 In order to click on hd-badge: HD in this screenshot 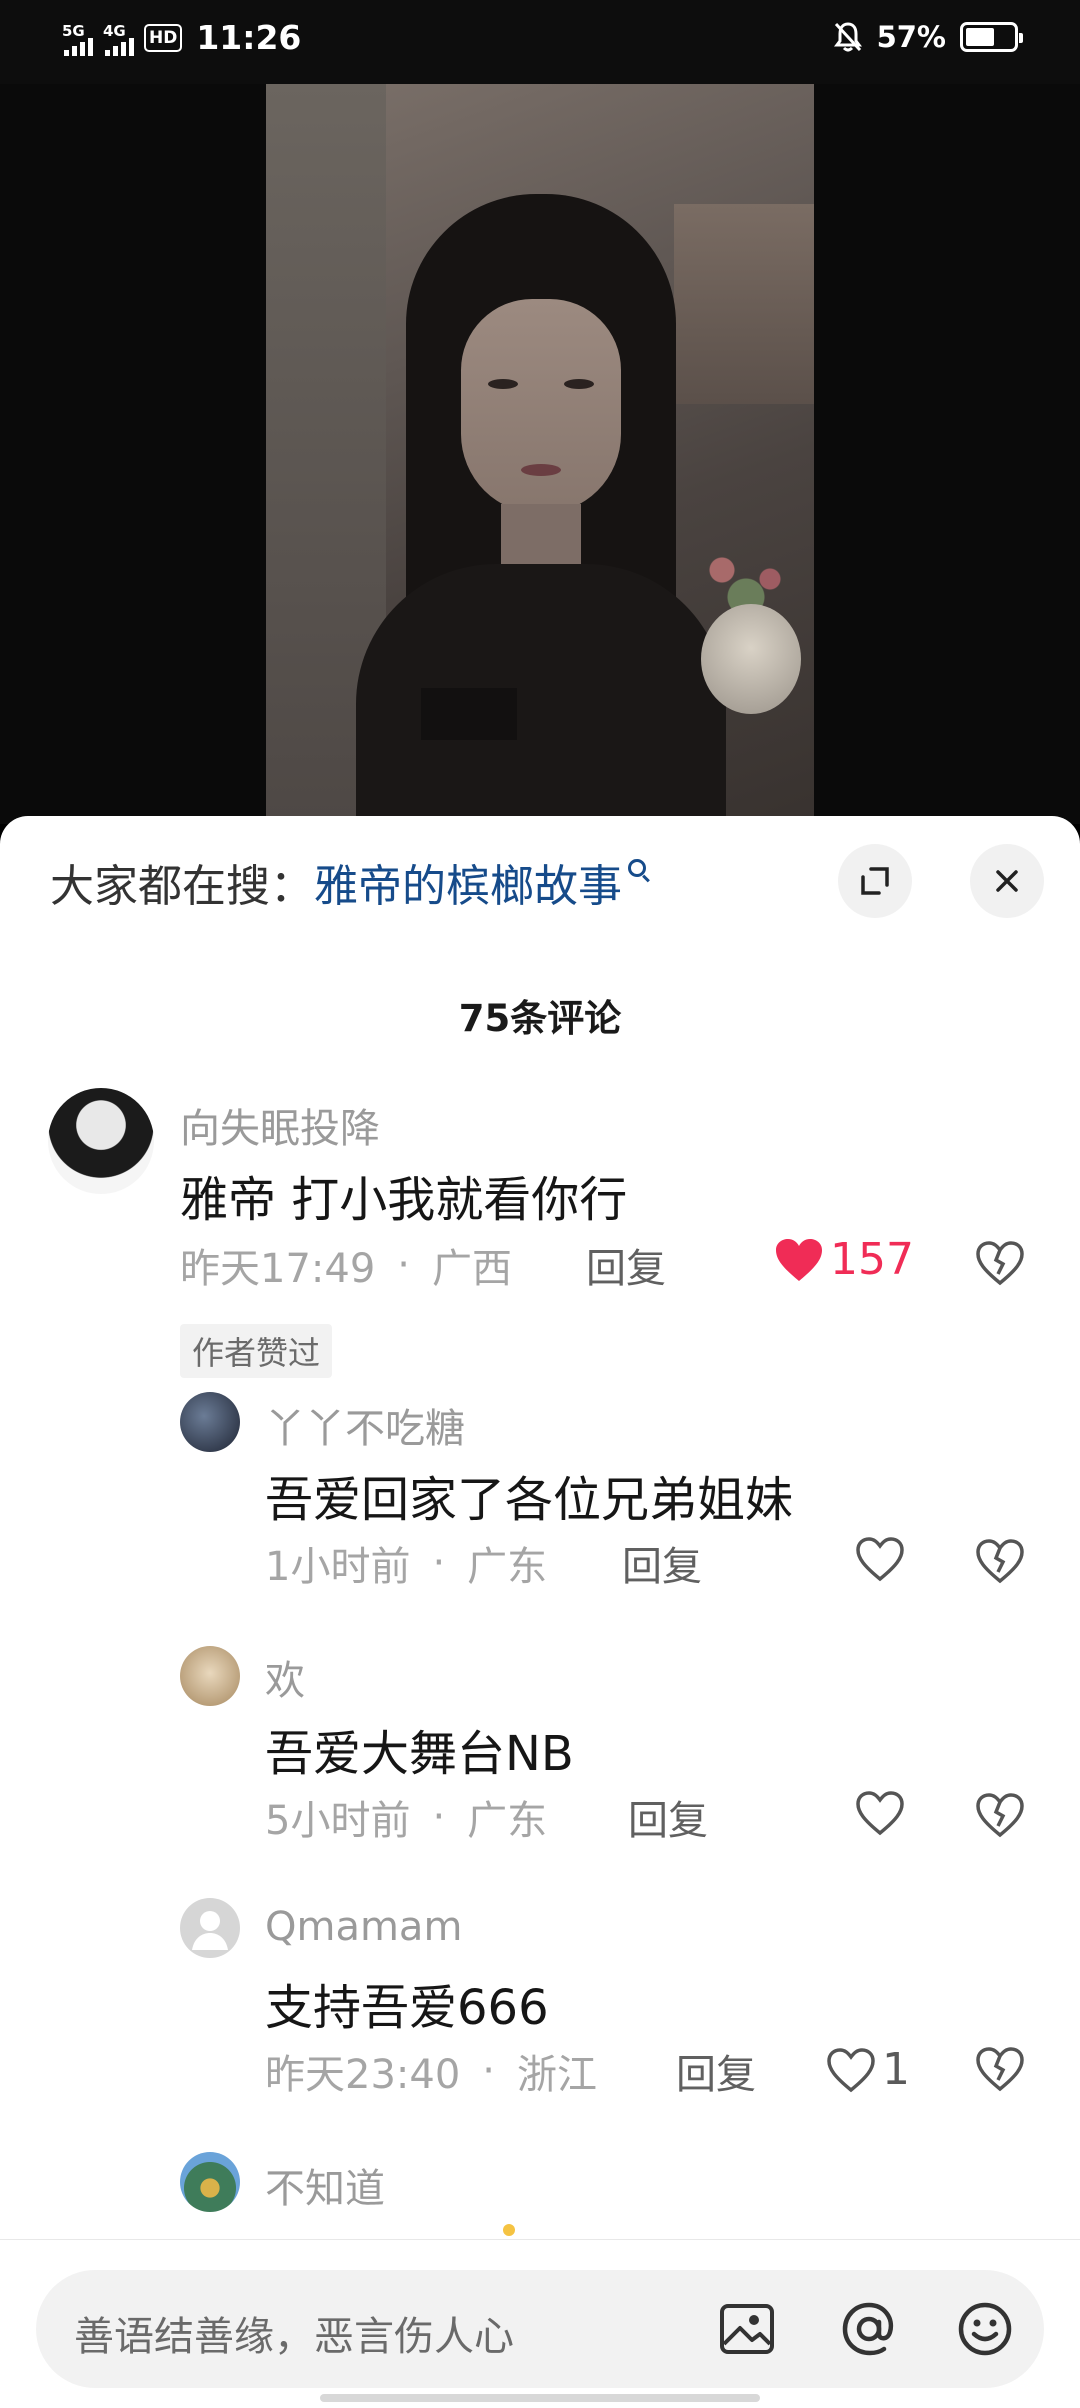, I will do `click(163, 37)`.